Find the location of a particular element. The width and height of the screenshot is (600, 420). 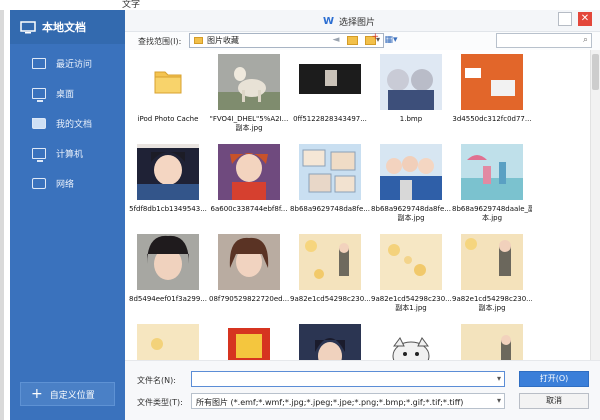

file-item: 9a82e1cd54298c230... 副本1.jpg is located at coordinates (411, 273).